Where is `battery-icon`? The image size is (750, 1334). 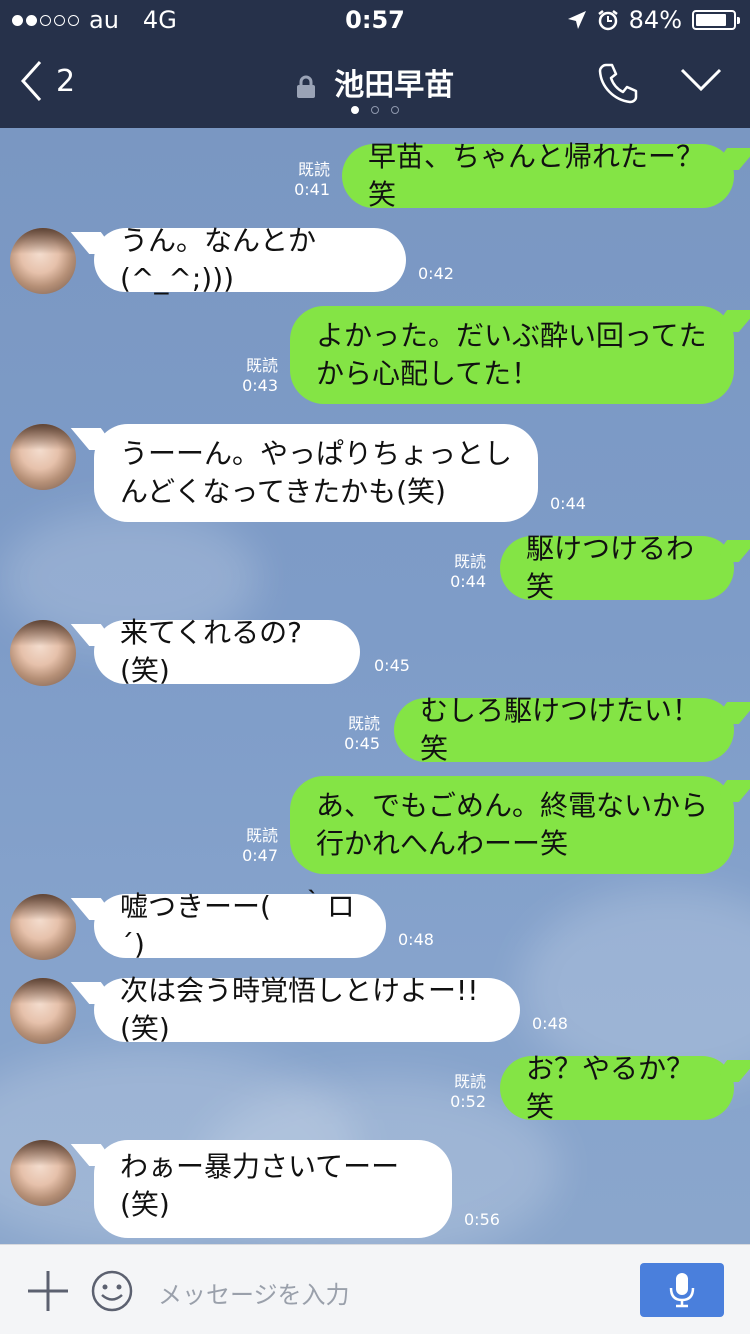 battery-icon is located at coordinates (716, 20).